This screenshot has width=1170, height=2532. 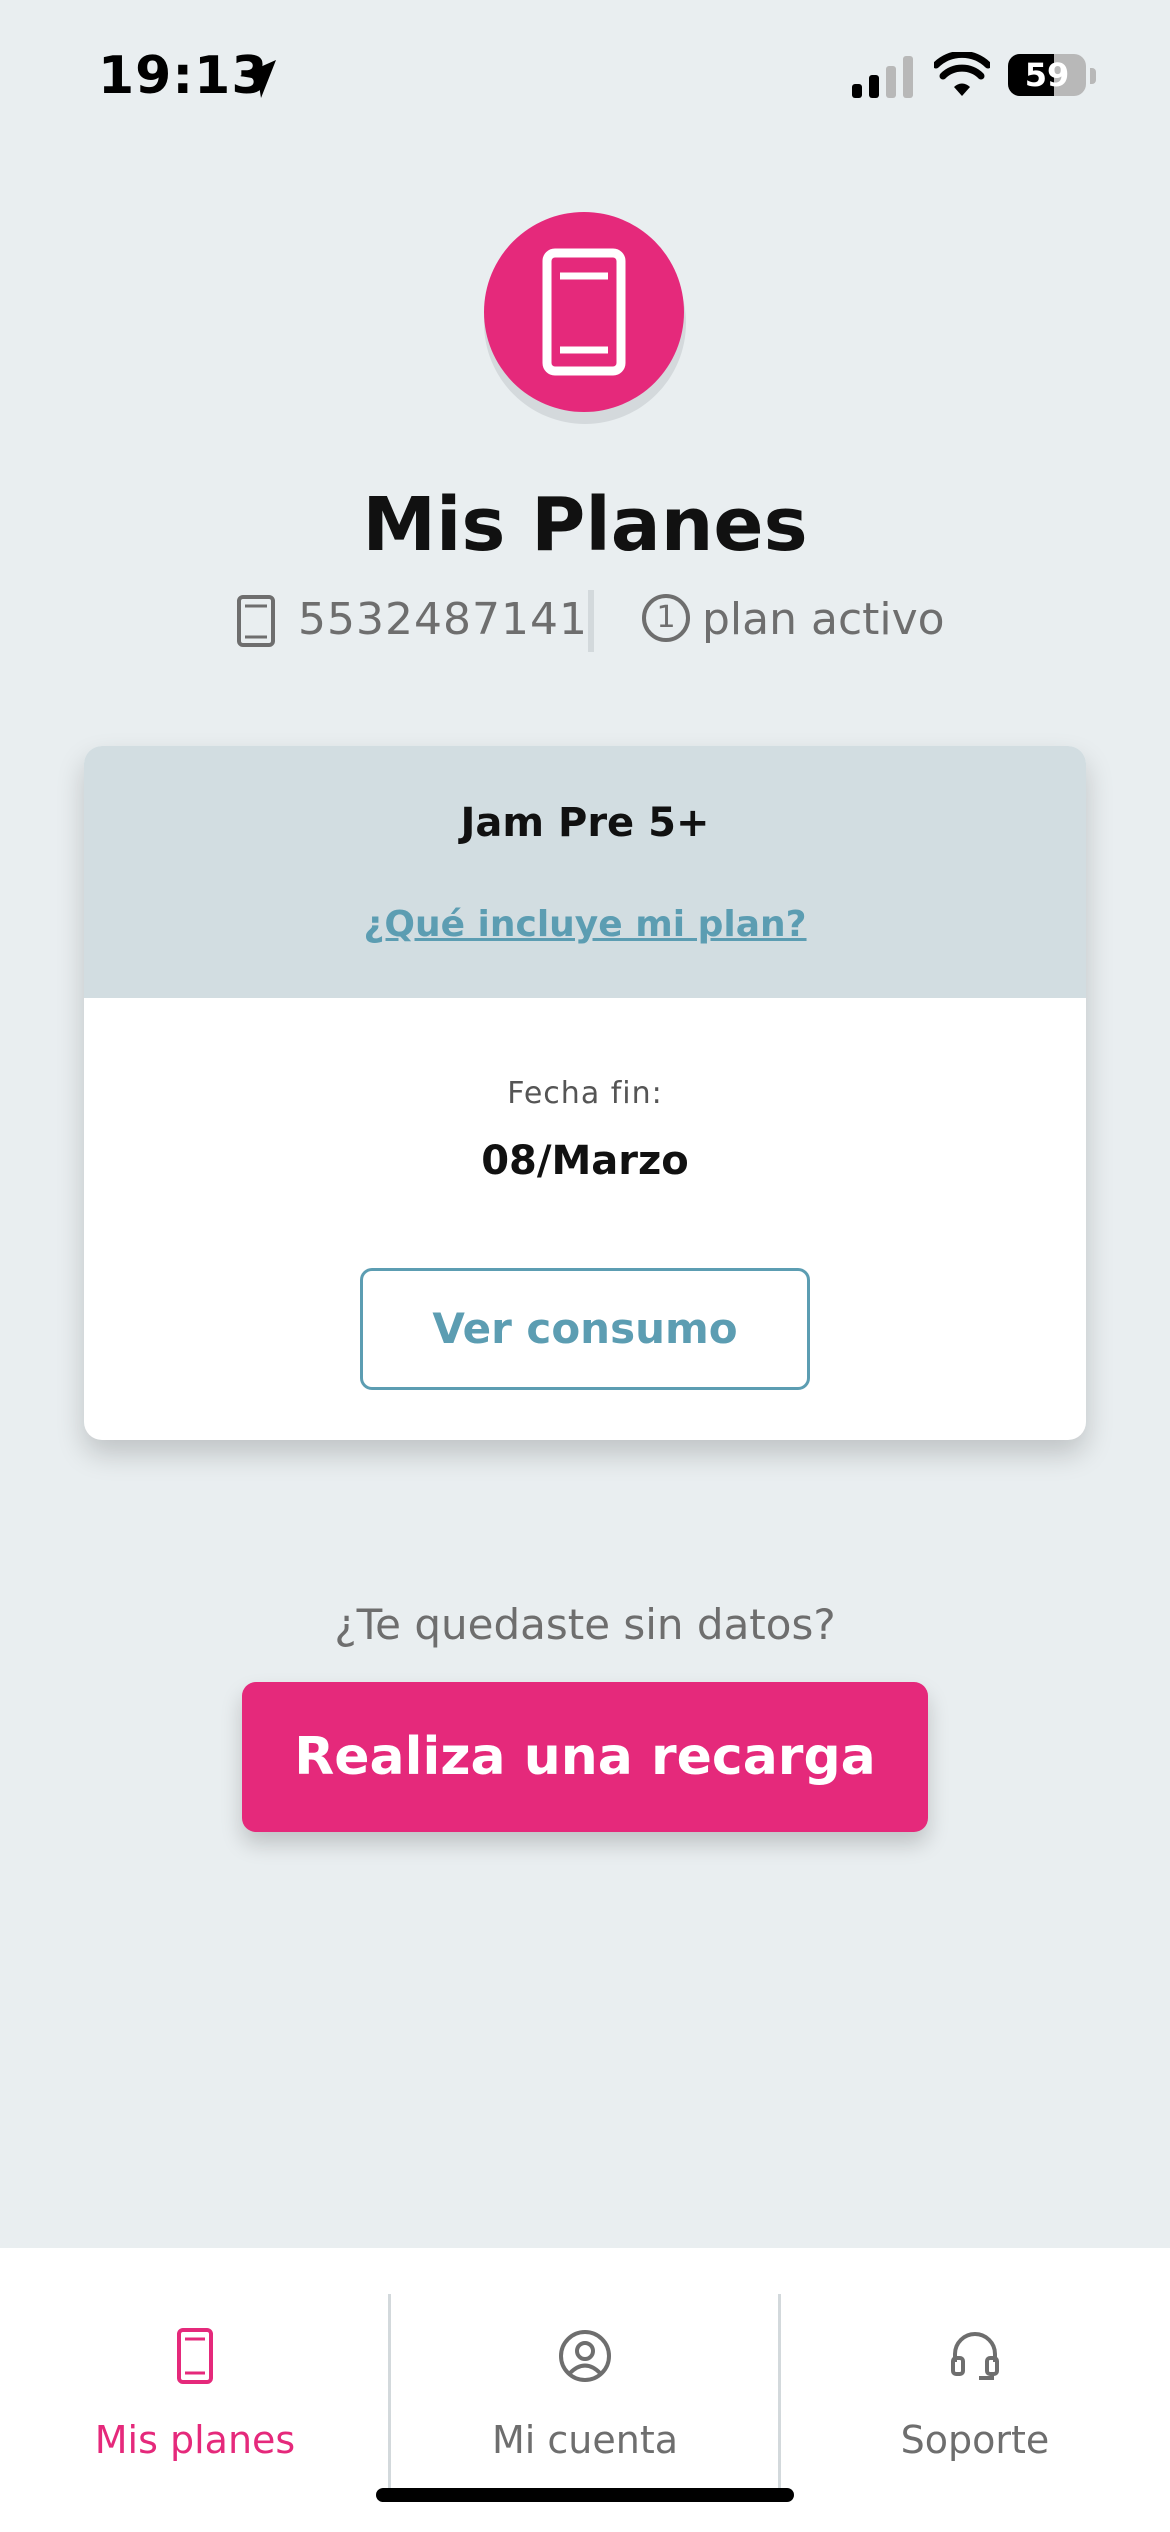 I want to click on end-date-value: 08/Marzo, so click(x=585, y=1161).